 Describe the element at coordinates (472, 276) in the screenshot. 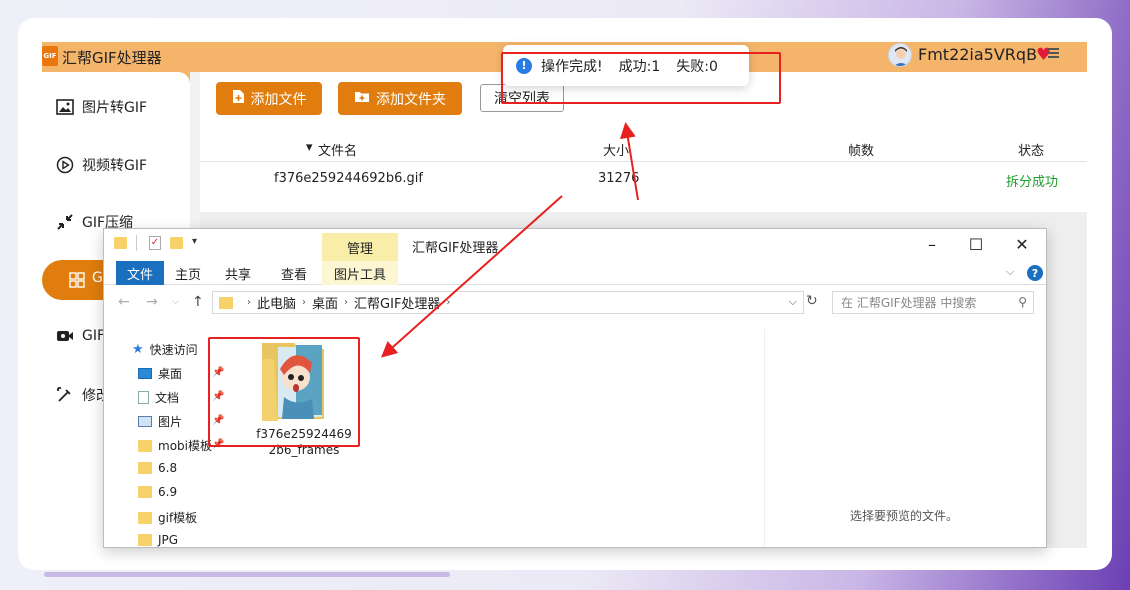

I see `arrow-to-folder` at that location.